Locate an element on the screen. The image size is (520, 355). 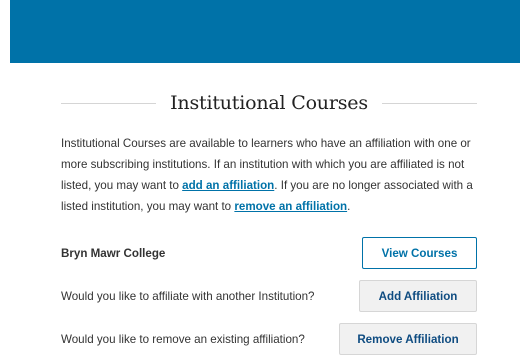
add-affiliation-link: add an affiliation is located at coordinates (228, 185).